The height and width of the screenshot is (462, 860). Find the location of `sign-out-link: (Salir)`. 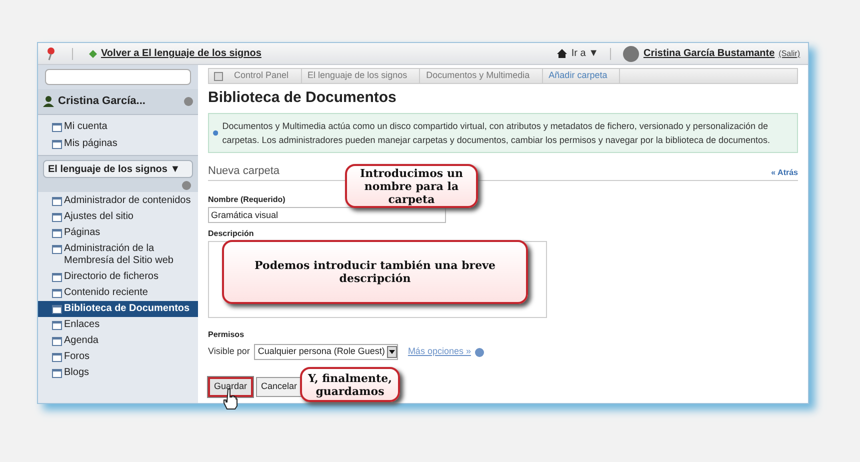

sign-out-link: (Salir) is located at coordinates (789, 54).